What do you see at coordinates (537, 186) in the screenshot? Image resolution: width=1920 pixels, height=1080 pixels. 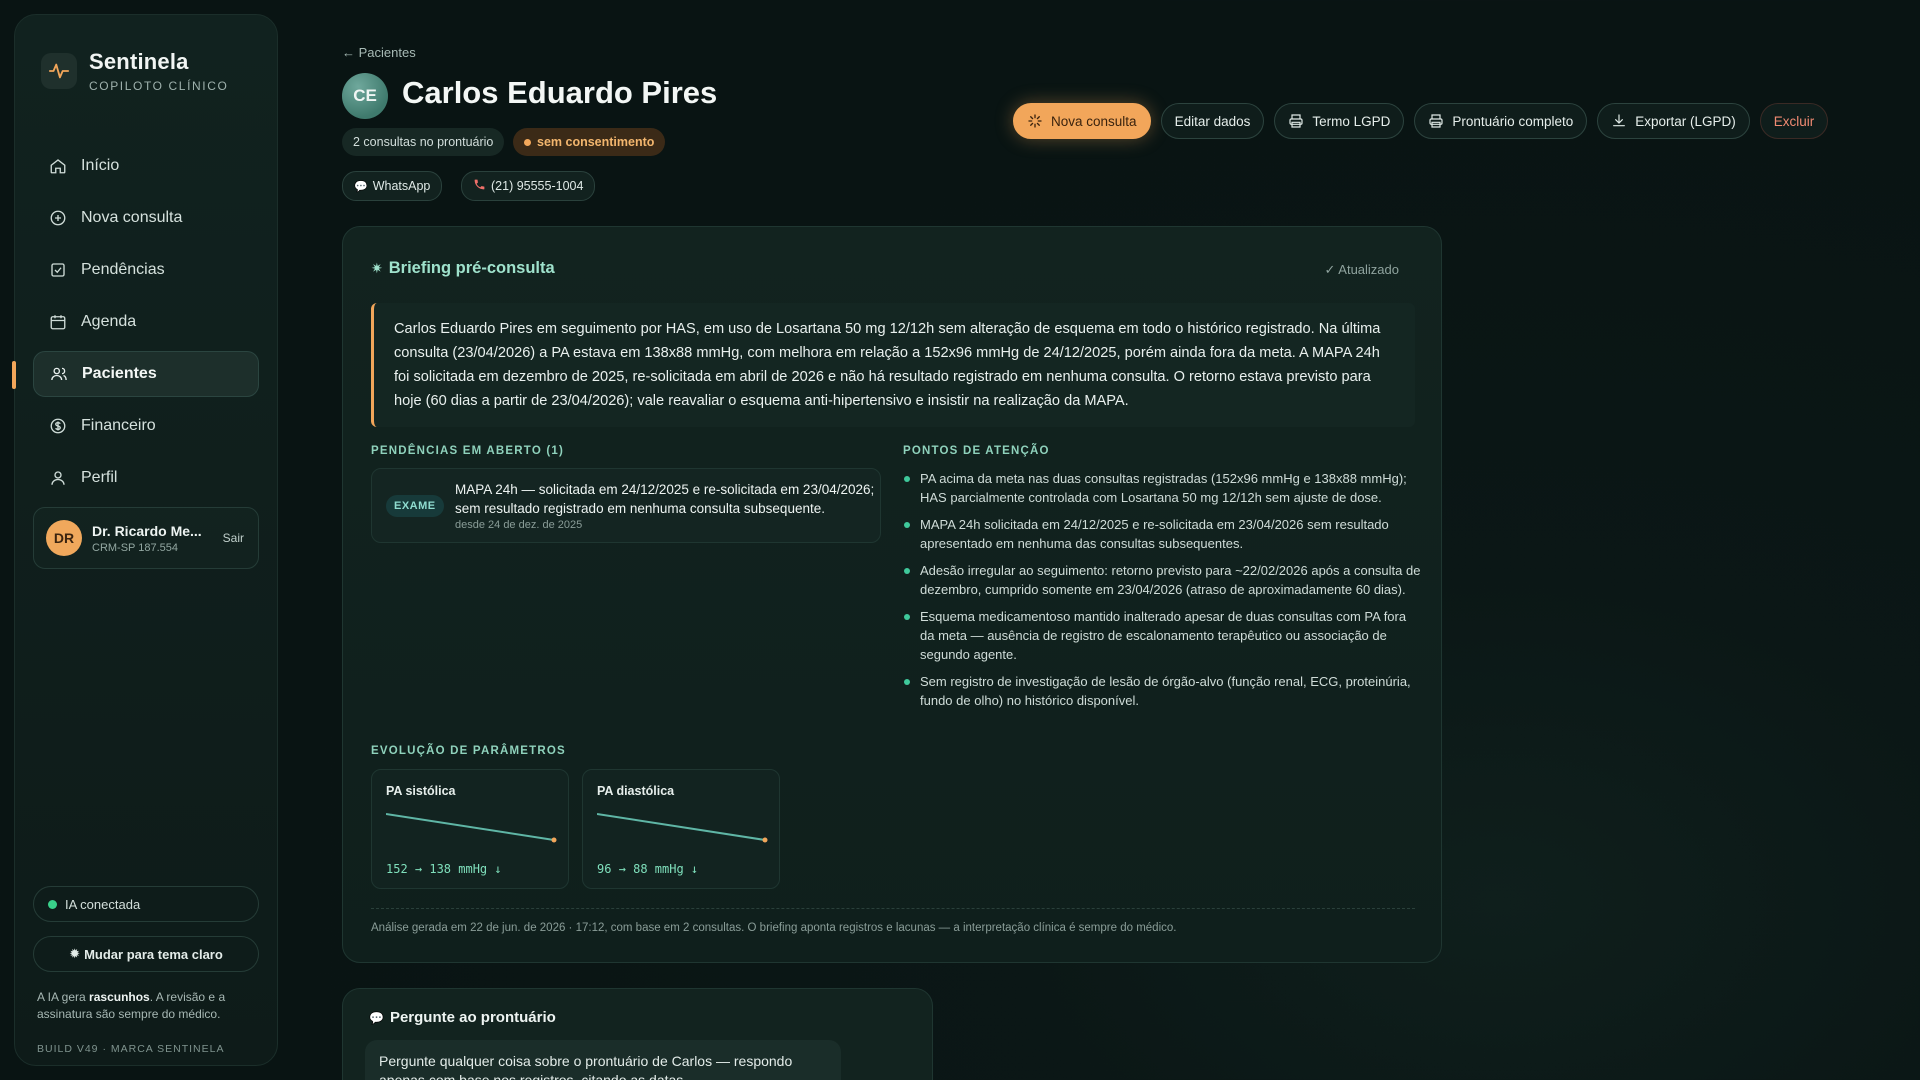 I see `phone-label: (21) 95555-1004` at bounding box center [537, 186].